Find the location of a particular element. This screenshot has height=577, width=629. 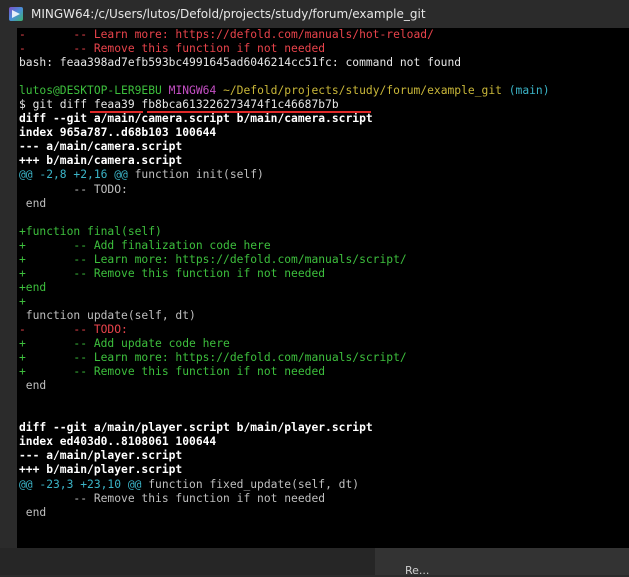

terminal-text-span: +end is located at coordinates (32, 287).